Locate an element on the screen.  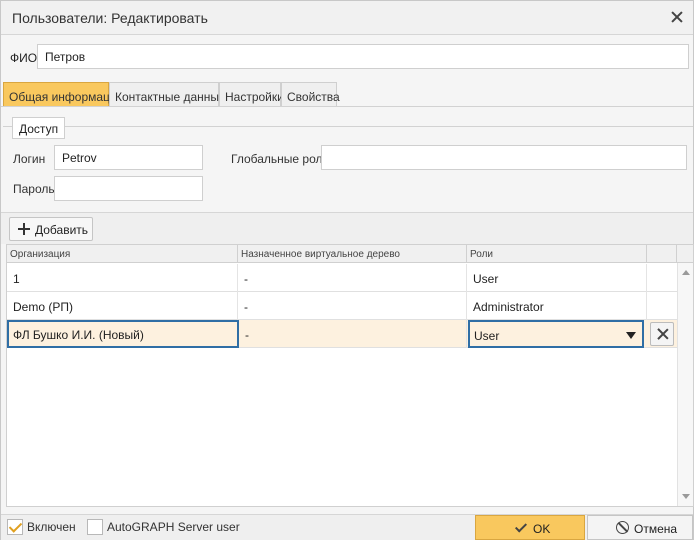
password-input is located at coordinates (128, 188).